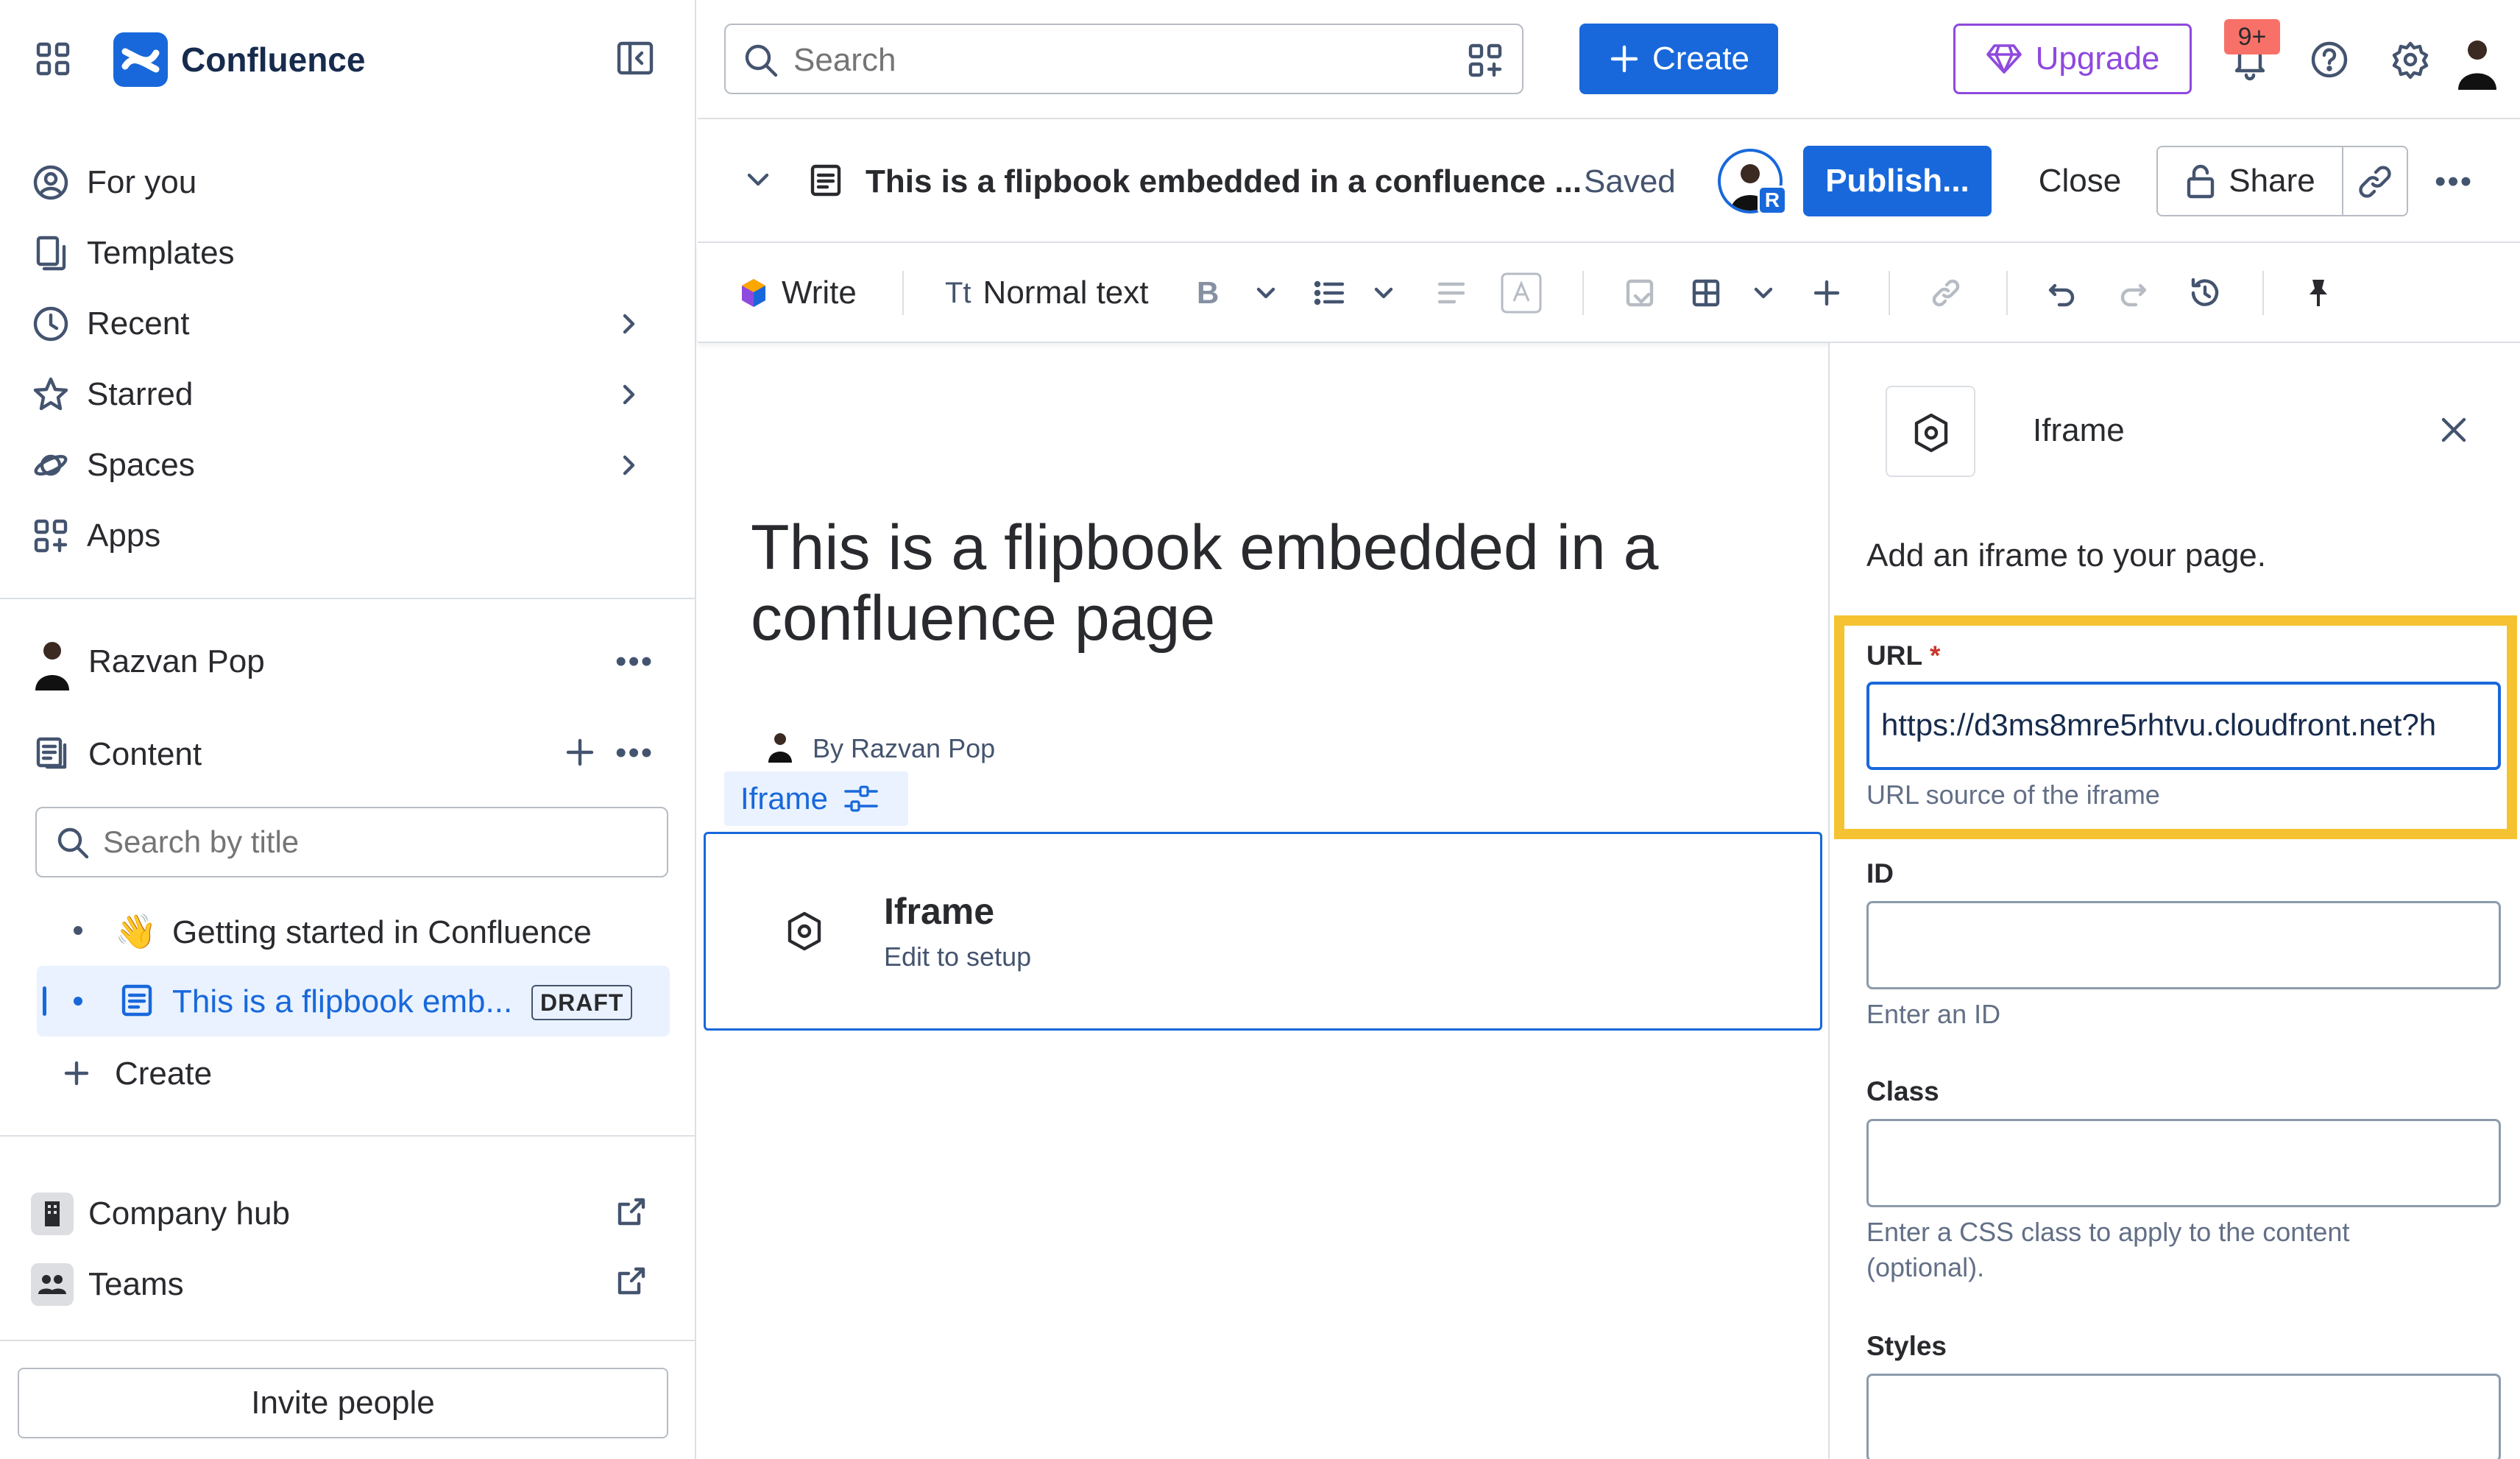  I want to click on wave-emoji-icon: 👋, so click(136, 931).